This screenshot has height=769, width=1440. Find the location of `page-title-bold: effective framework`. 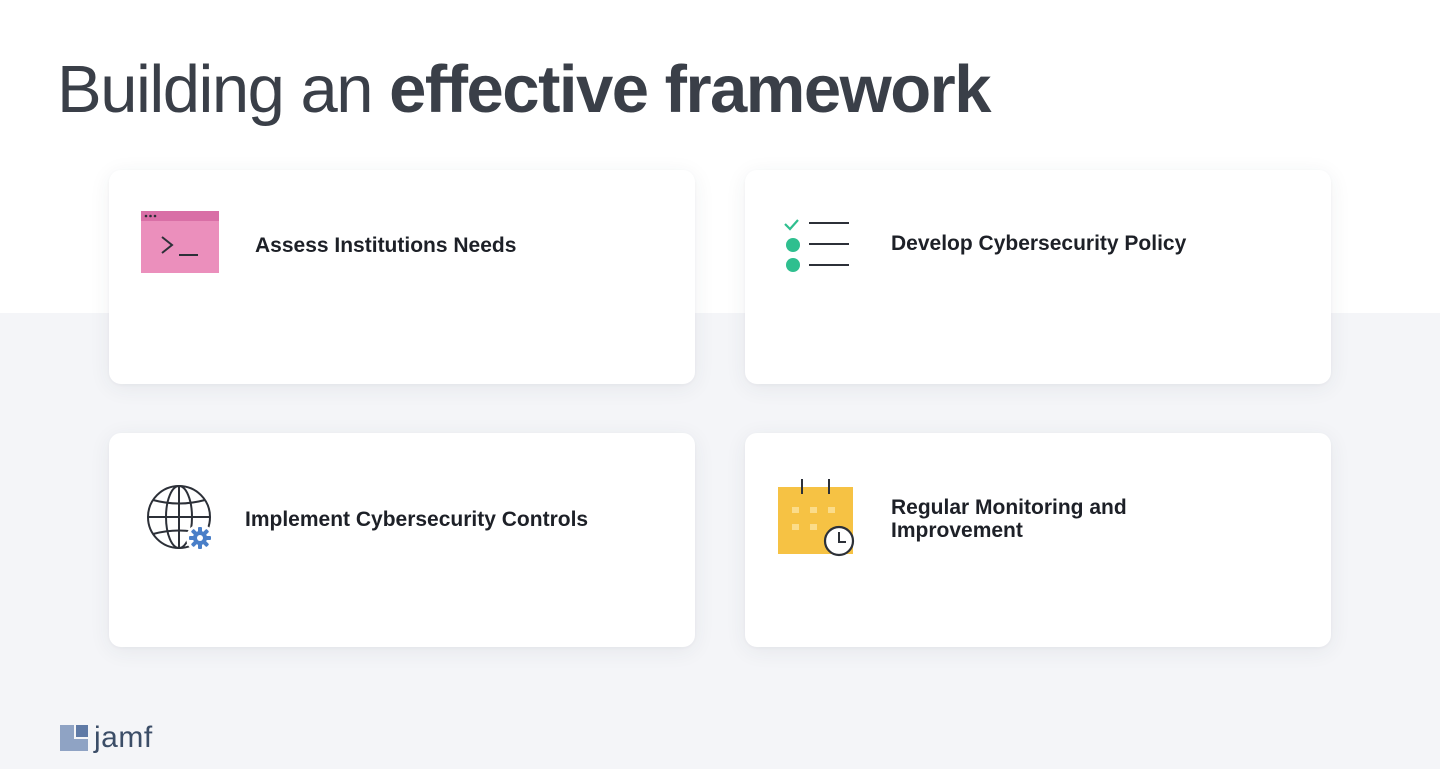

page-title-bold: effective framework is located at coordinates (690, 89).